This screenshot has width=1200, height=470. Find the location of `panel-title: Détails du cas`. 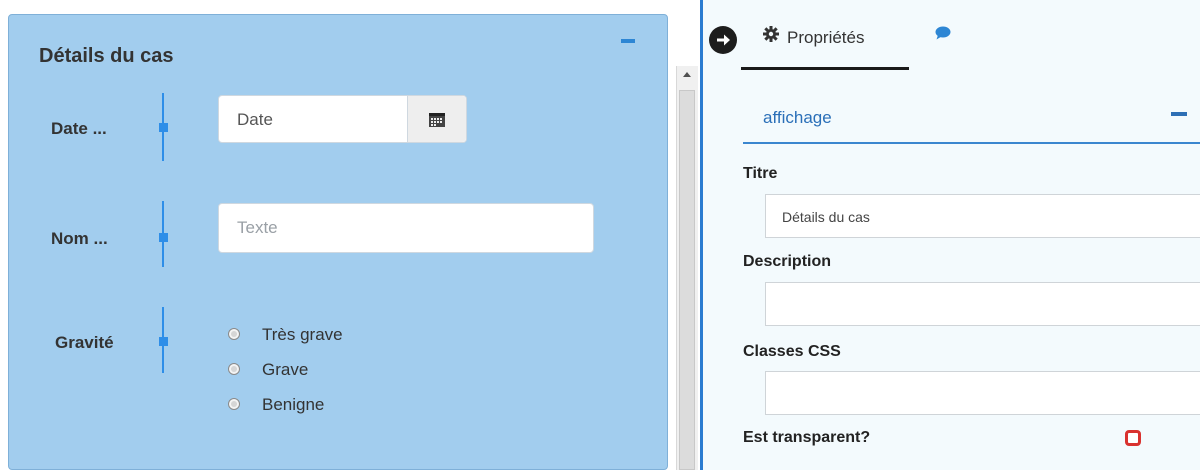

panel-title: Détails du cas is located at coordinates (106, 56).